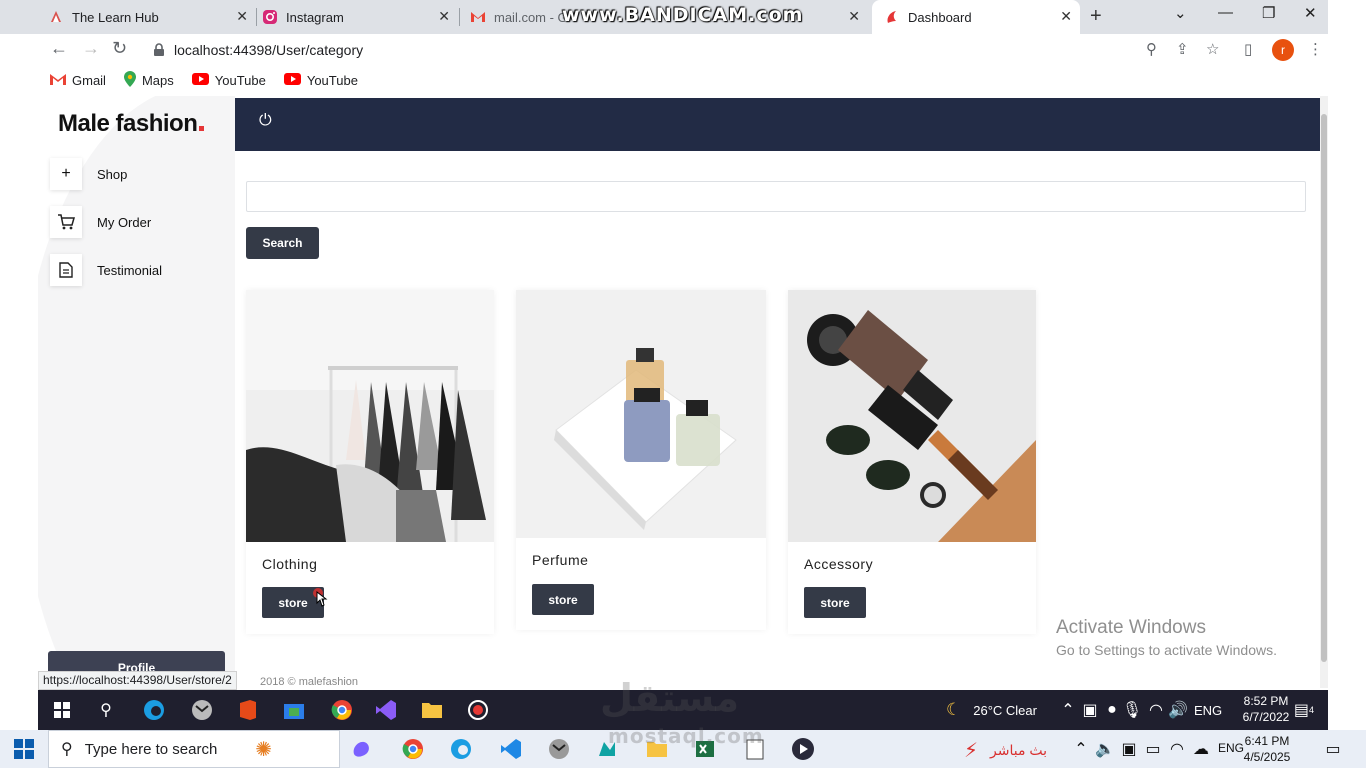  I want to click on minimize-icon: —, so click(1225, 12).